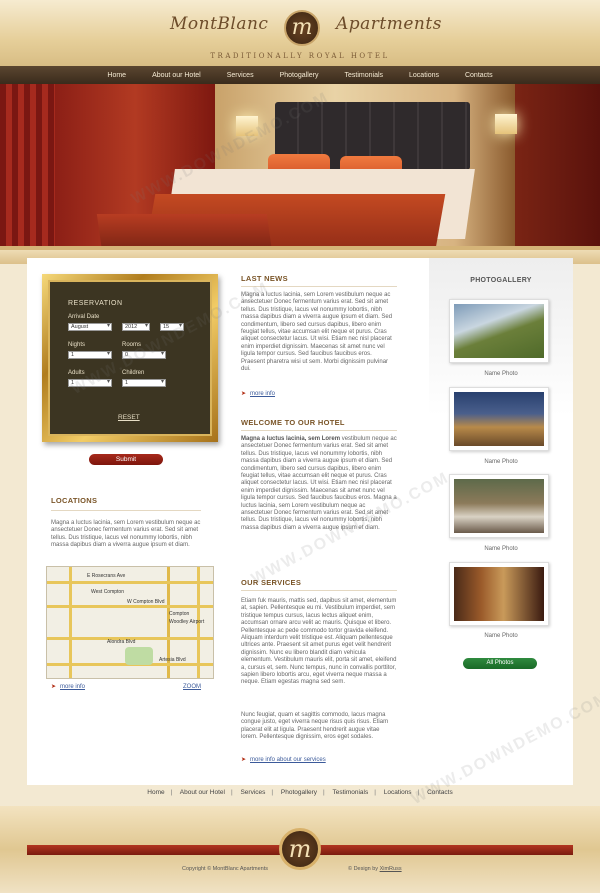 The height and width of the screenshot is (893, 600). I want to click on logo: m, so click(302, 28).